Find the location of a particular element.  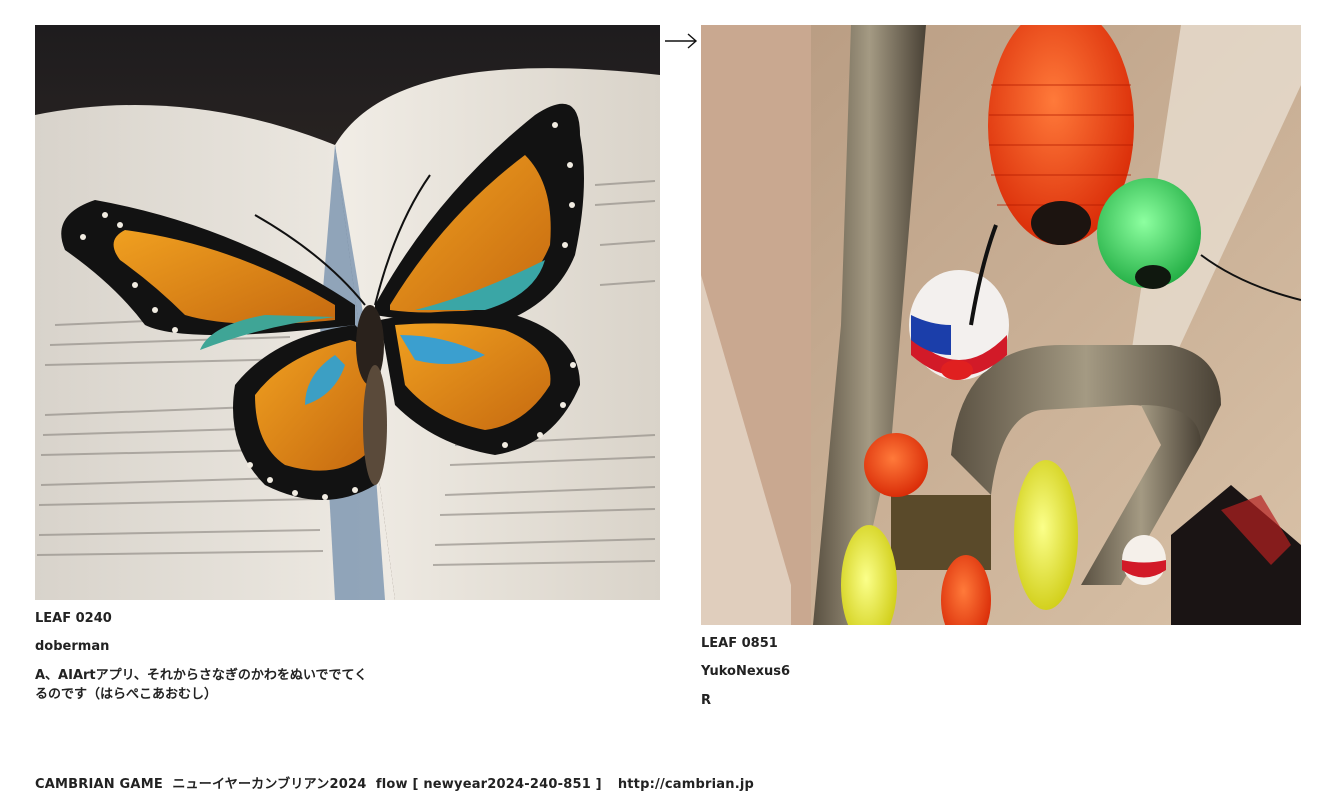

leaf-id: LEAF 0851 is located at coordinates (739, 643).